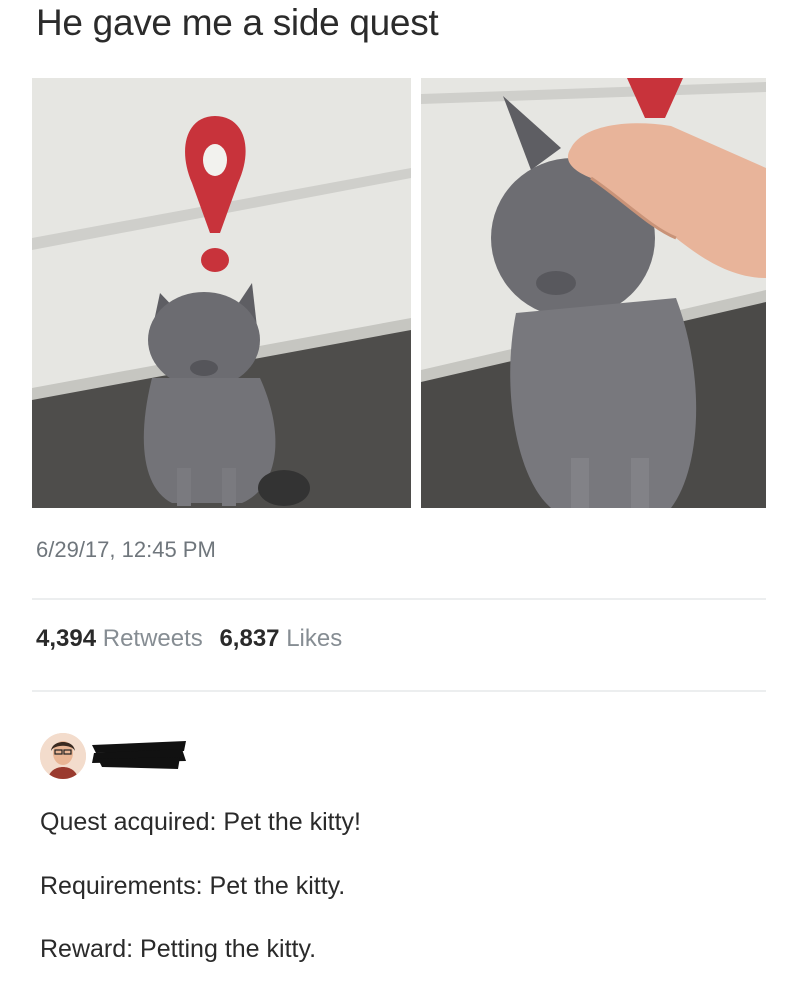 The height and width of the screenshot is (981, 800). I want to click on tweet-stats: 4,394 Retweets 6,837 Likes, so click(194, 639).